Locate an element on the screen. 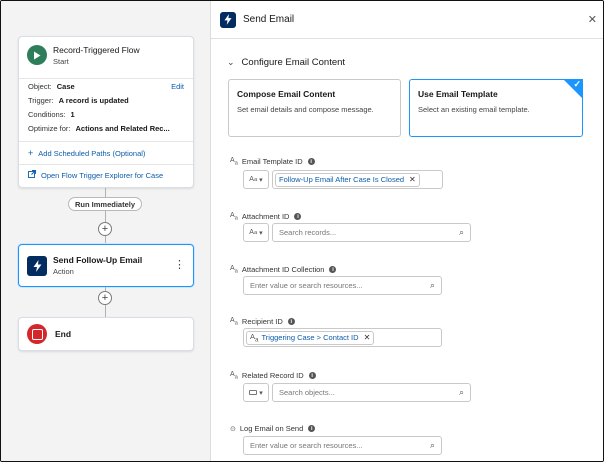  attachment-id-collection-label: Aa Attachment ID Collection i is located at coordinates (283, 270).